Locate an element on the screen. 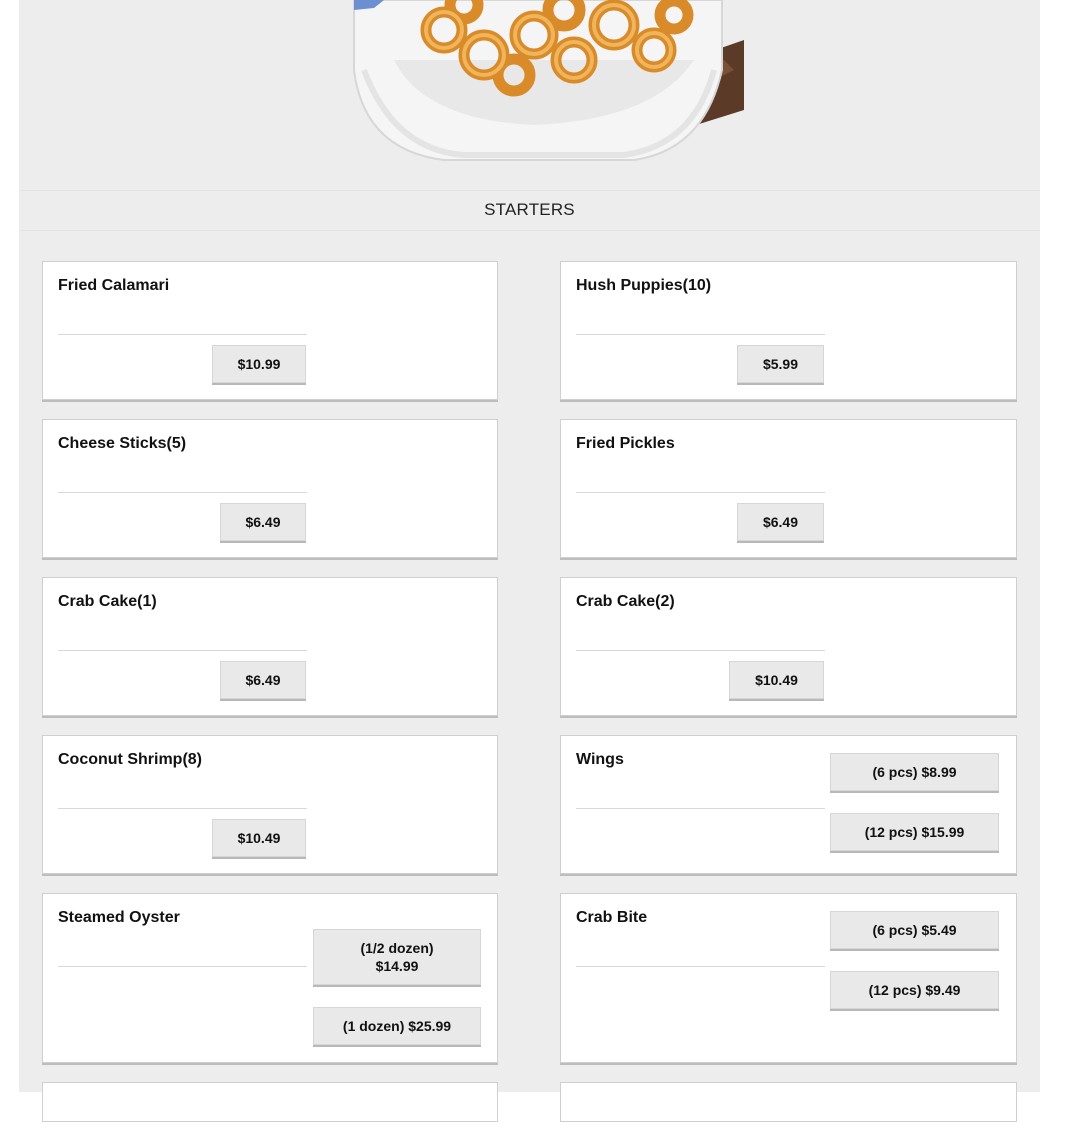 This screenshot has height=1122, width=1070. price-button: (12 pcs) $15.99 is located at coordinates (914, 832).